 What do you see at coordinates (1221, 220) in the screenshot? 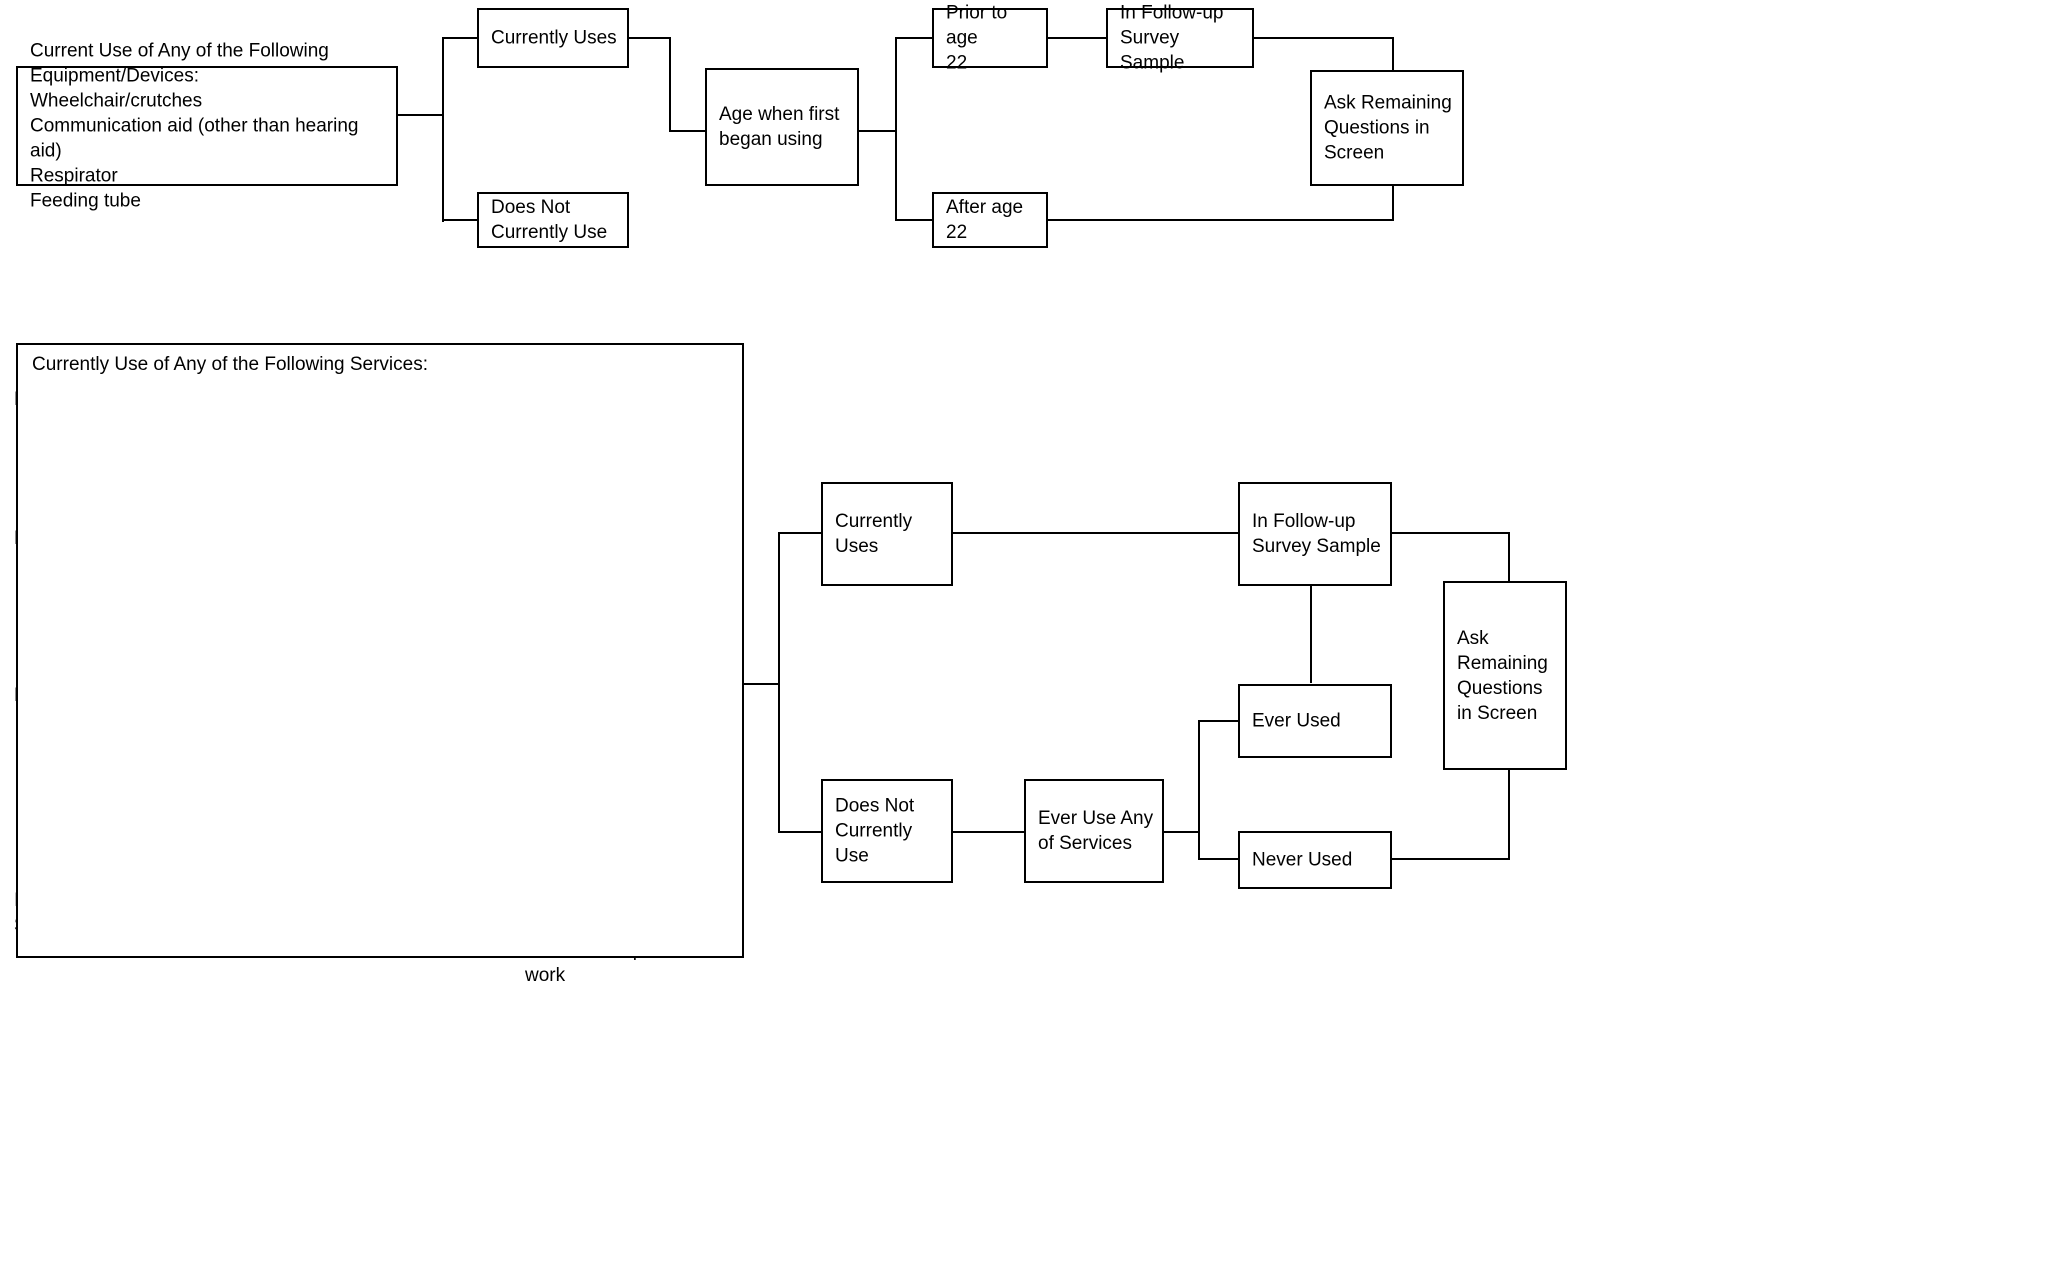
I see `connector-after-age-to-right` at bounding box center [1221, 220].